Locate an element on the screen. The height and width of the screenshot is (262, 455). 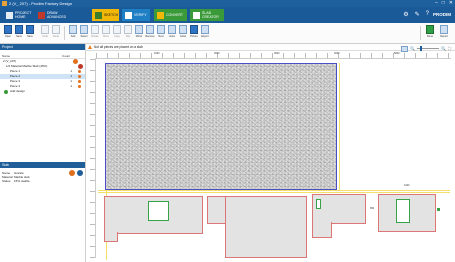
slab-icon is located at coordinates (196, 15).